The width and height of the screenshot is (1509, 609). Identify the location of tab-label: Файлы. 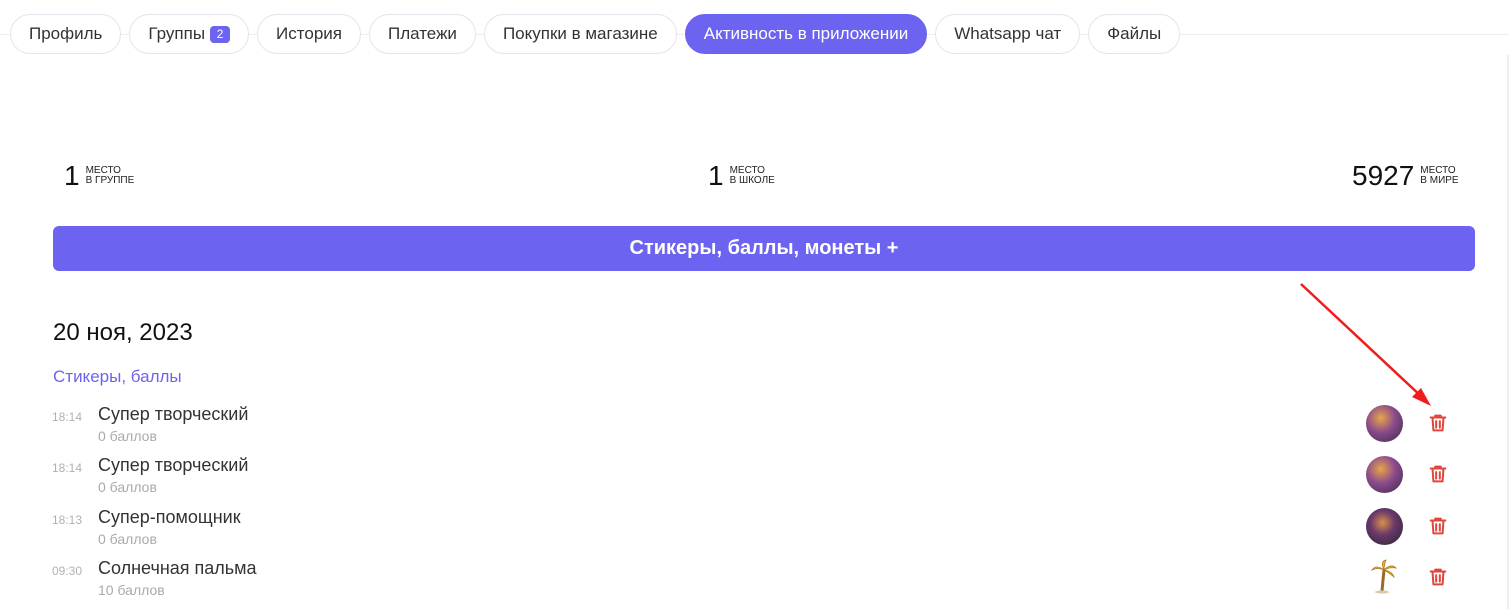
(1134, 33).